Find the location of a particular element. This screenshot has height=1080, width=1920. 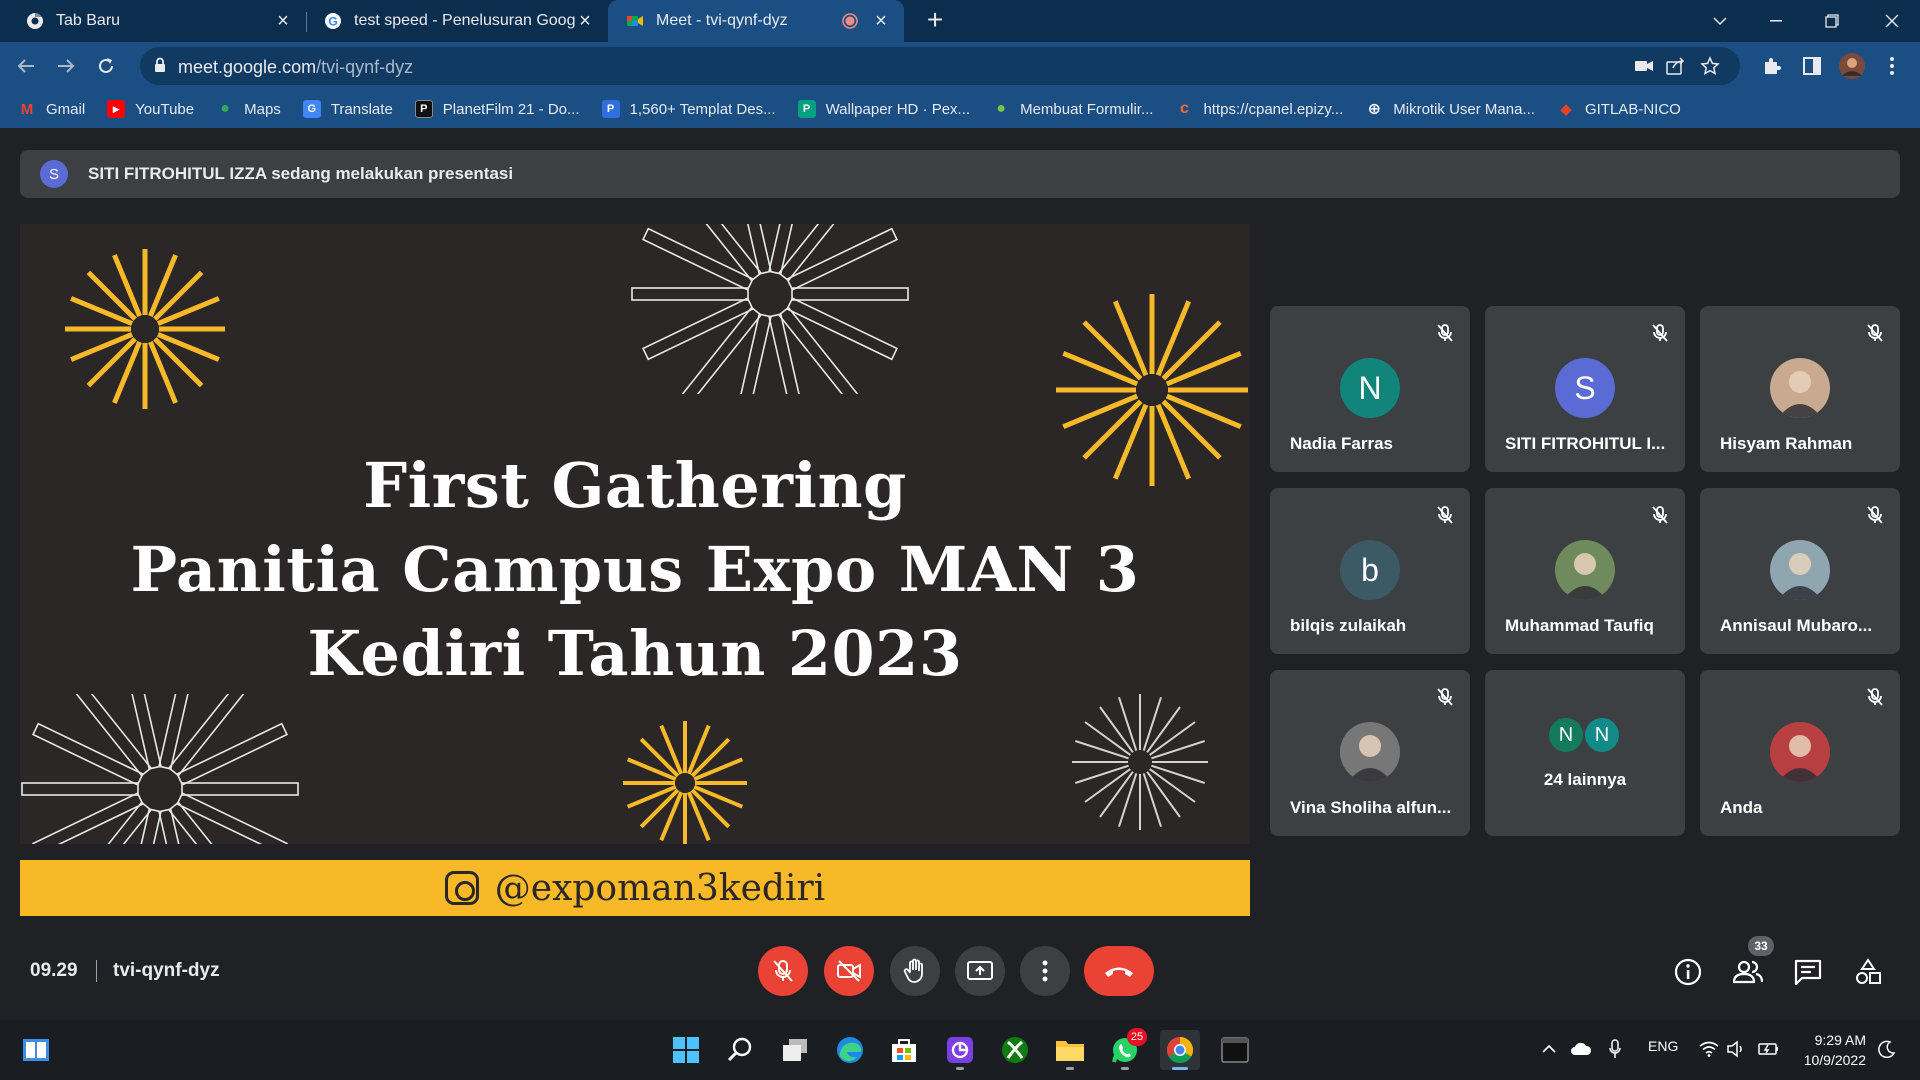

input-language: ENG is located at coordinates (1663, 1046).